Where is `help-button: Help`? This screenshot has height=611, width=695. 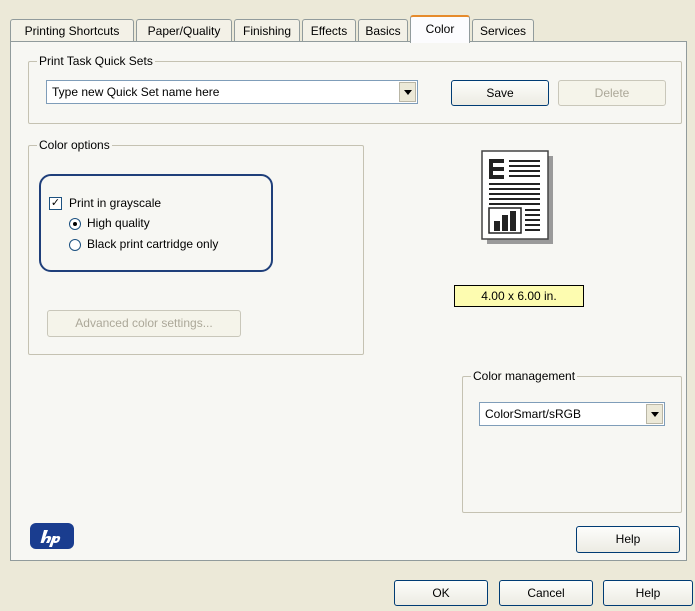 help-button: Help is located at coordinates (628, 539).